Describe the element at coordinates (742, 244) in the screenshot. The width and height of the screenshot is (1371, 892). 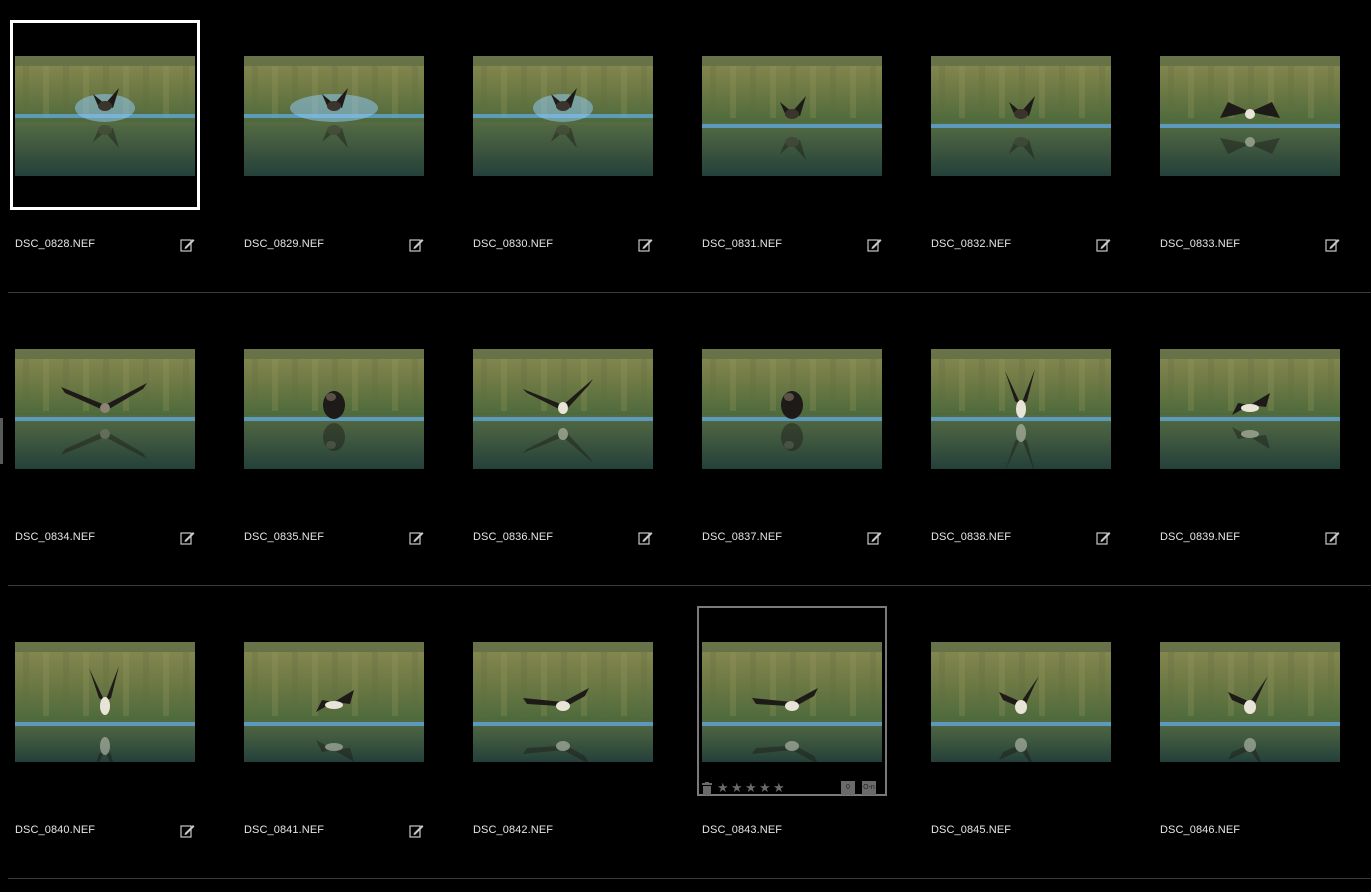
I see `thumbnail-filename: DSC_0831.NEF` at that location.